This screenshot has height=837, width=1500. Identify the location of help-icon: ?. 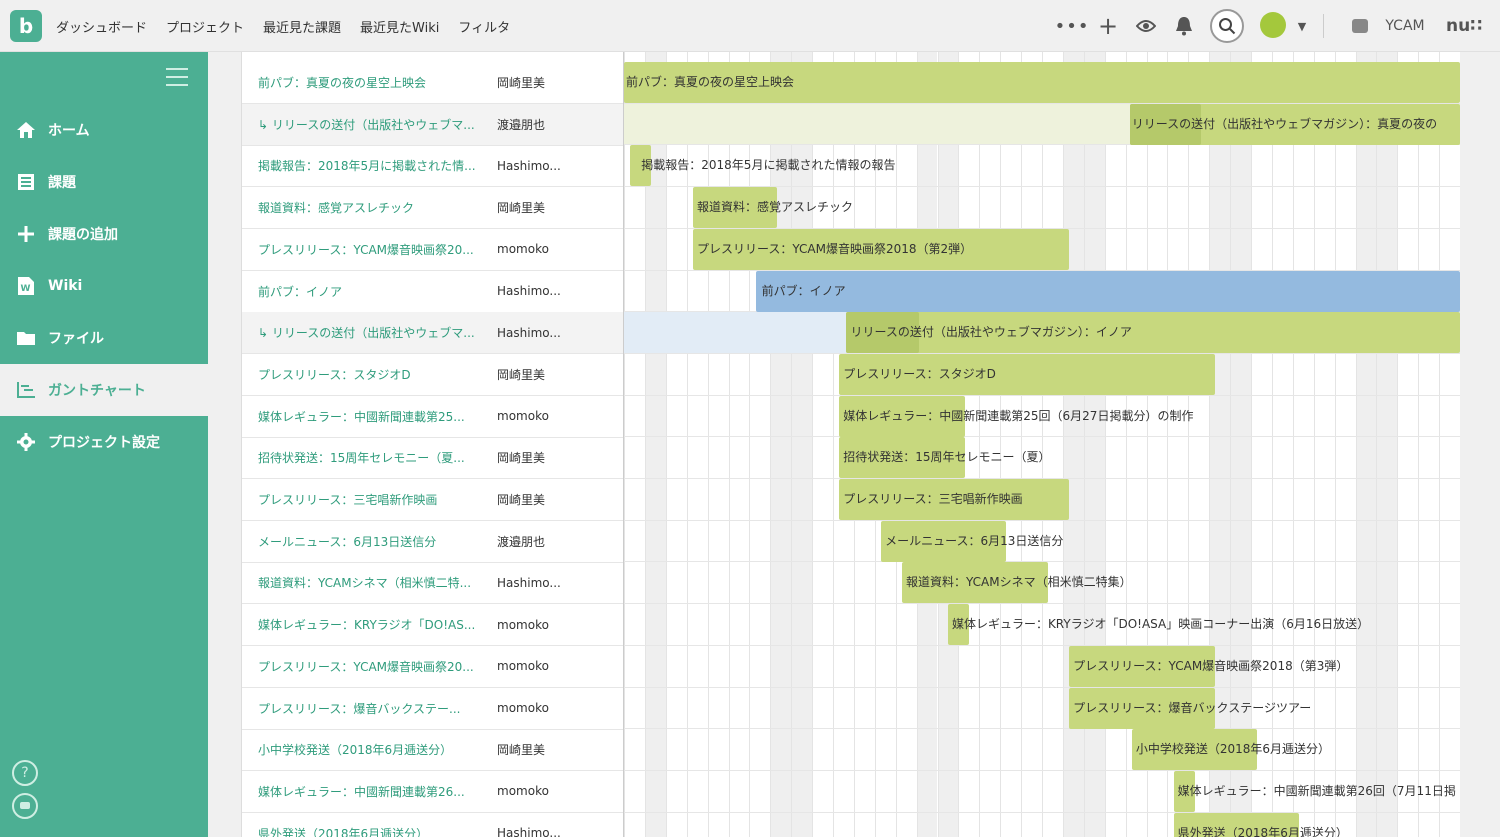
(25, 773).